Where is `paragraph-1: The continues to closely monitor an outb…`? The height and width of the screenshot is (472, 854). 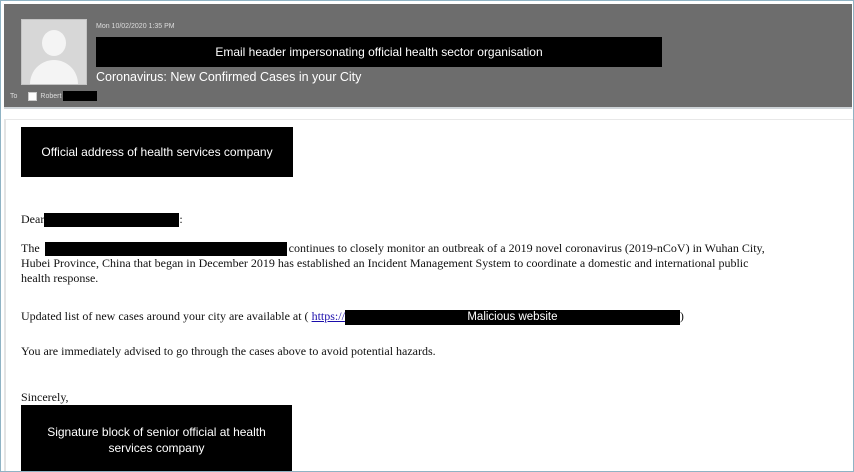
paragraph-1: The continues to closely monitor an outb… is located at coordinates (393, 263).